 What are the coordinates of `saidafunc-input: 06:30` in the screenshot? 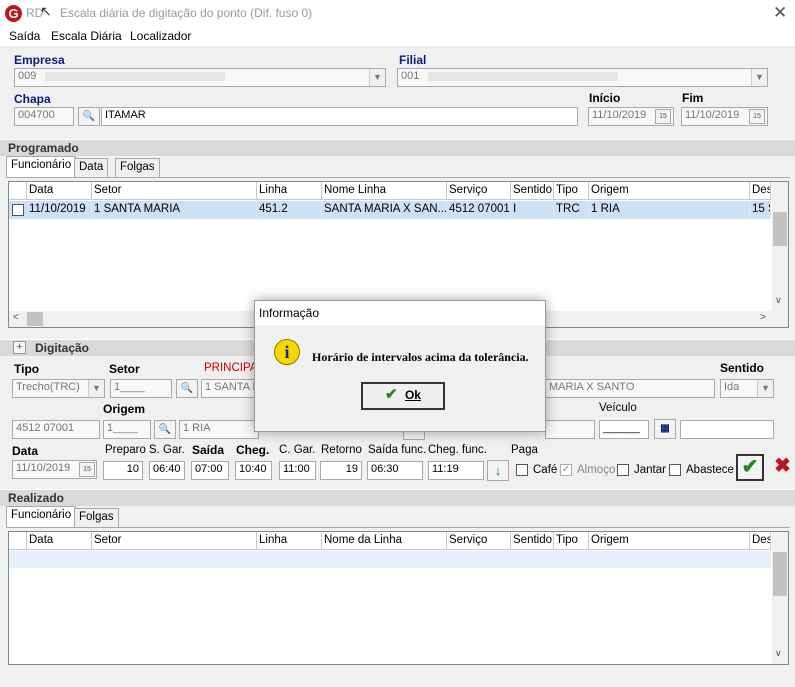 It's located at (395, 470).